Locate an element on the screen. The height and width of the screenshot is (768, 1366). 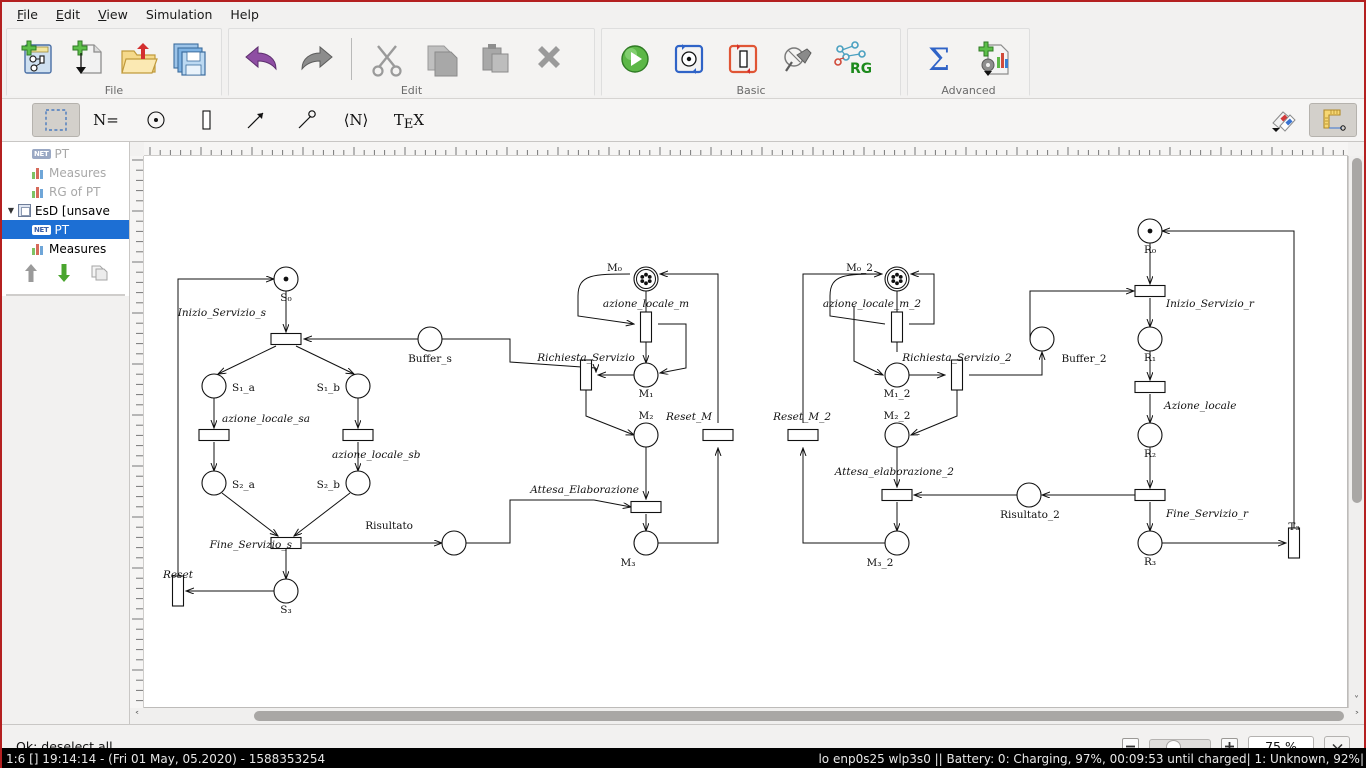
play-button is located at coordinates (635, 59).